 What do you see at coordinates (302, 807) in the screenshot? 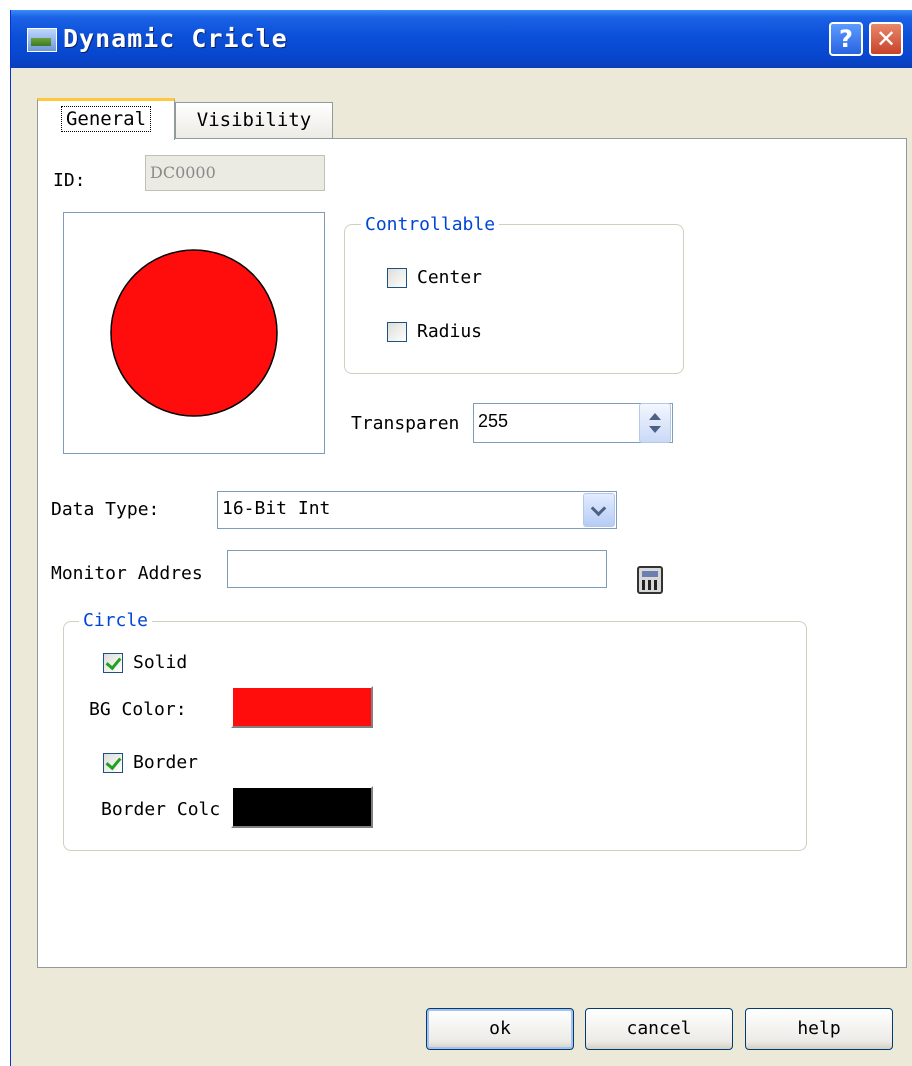
I see `border-color-swatch` at bounding box center [302, 807].